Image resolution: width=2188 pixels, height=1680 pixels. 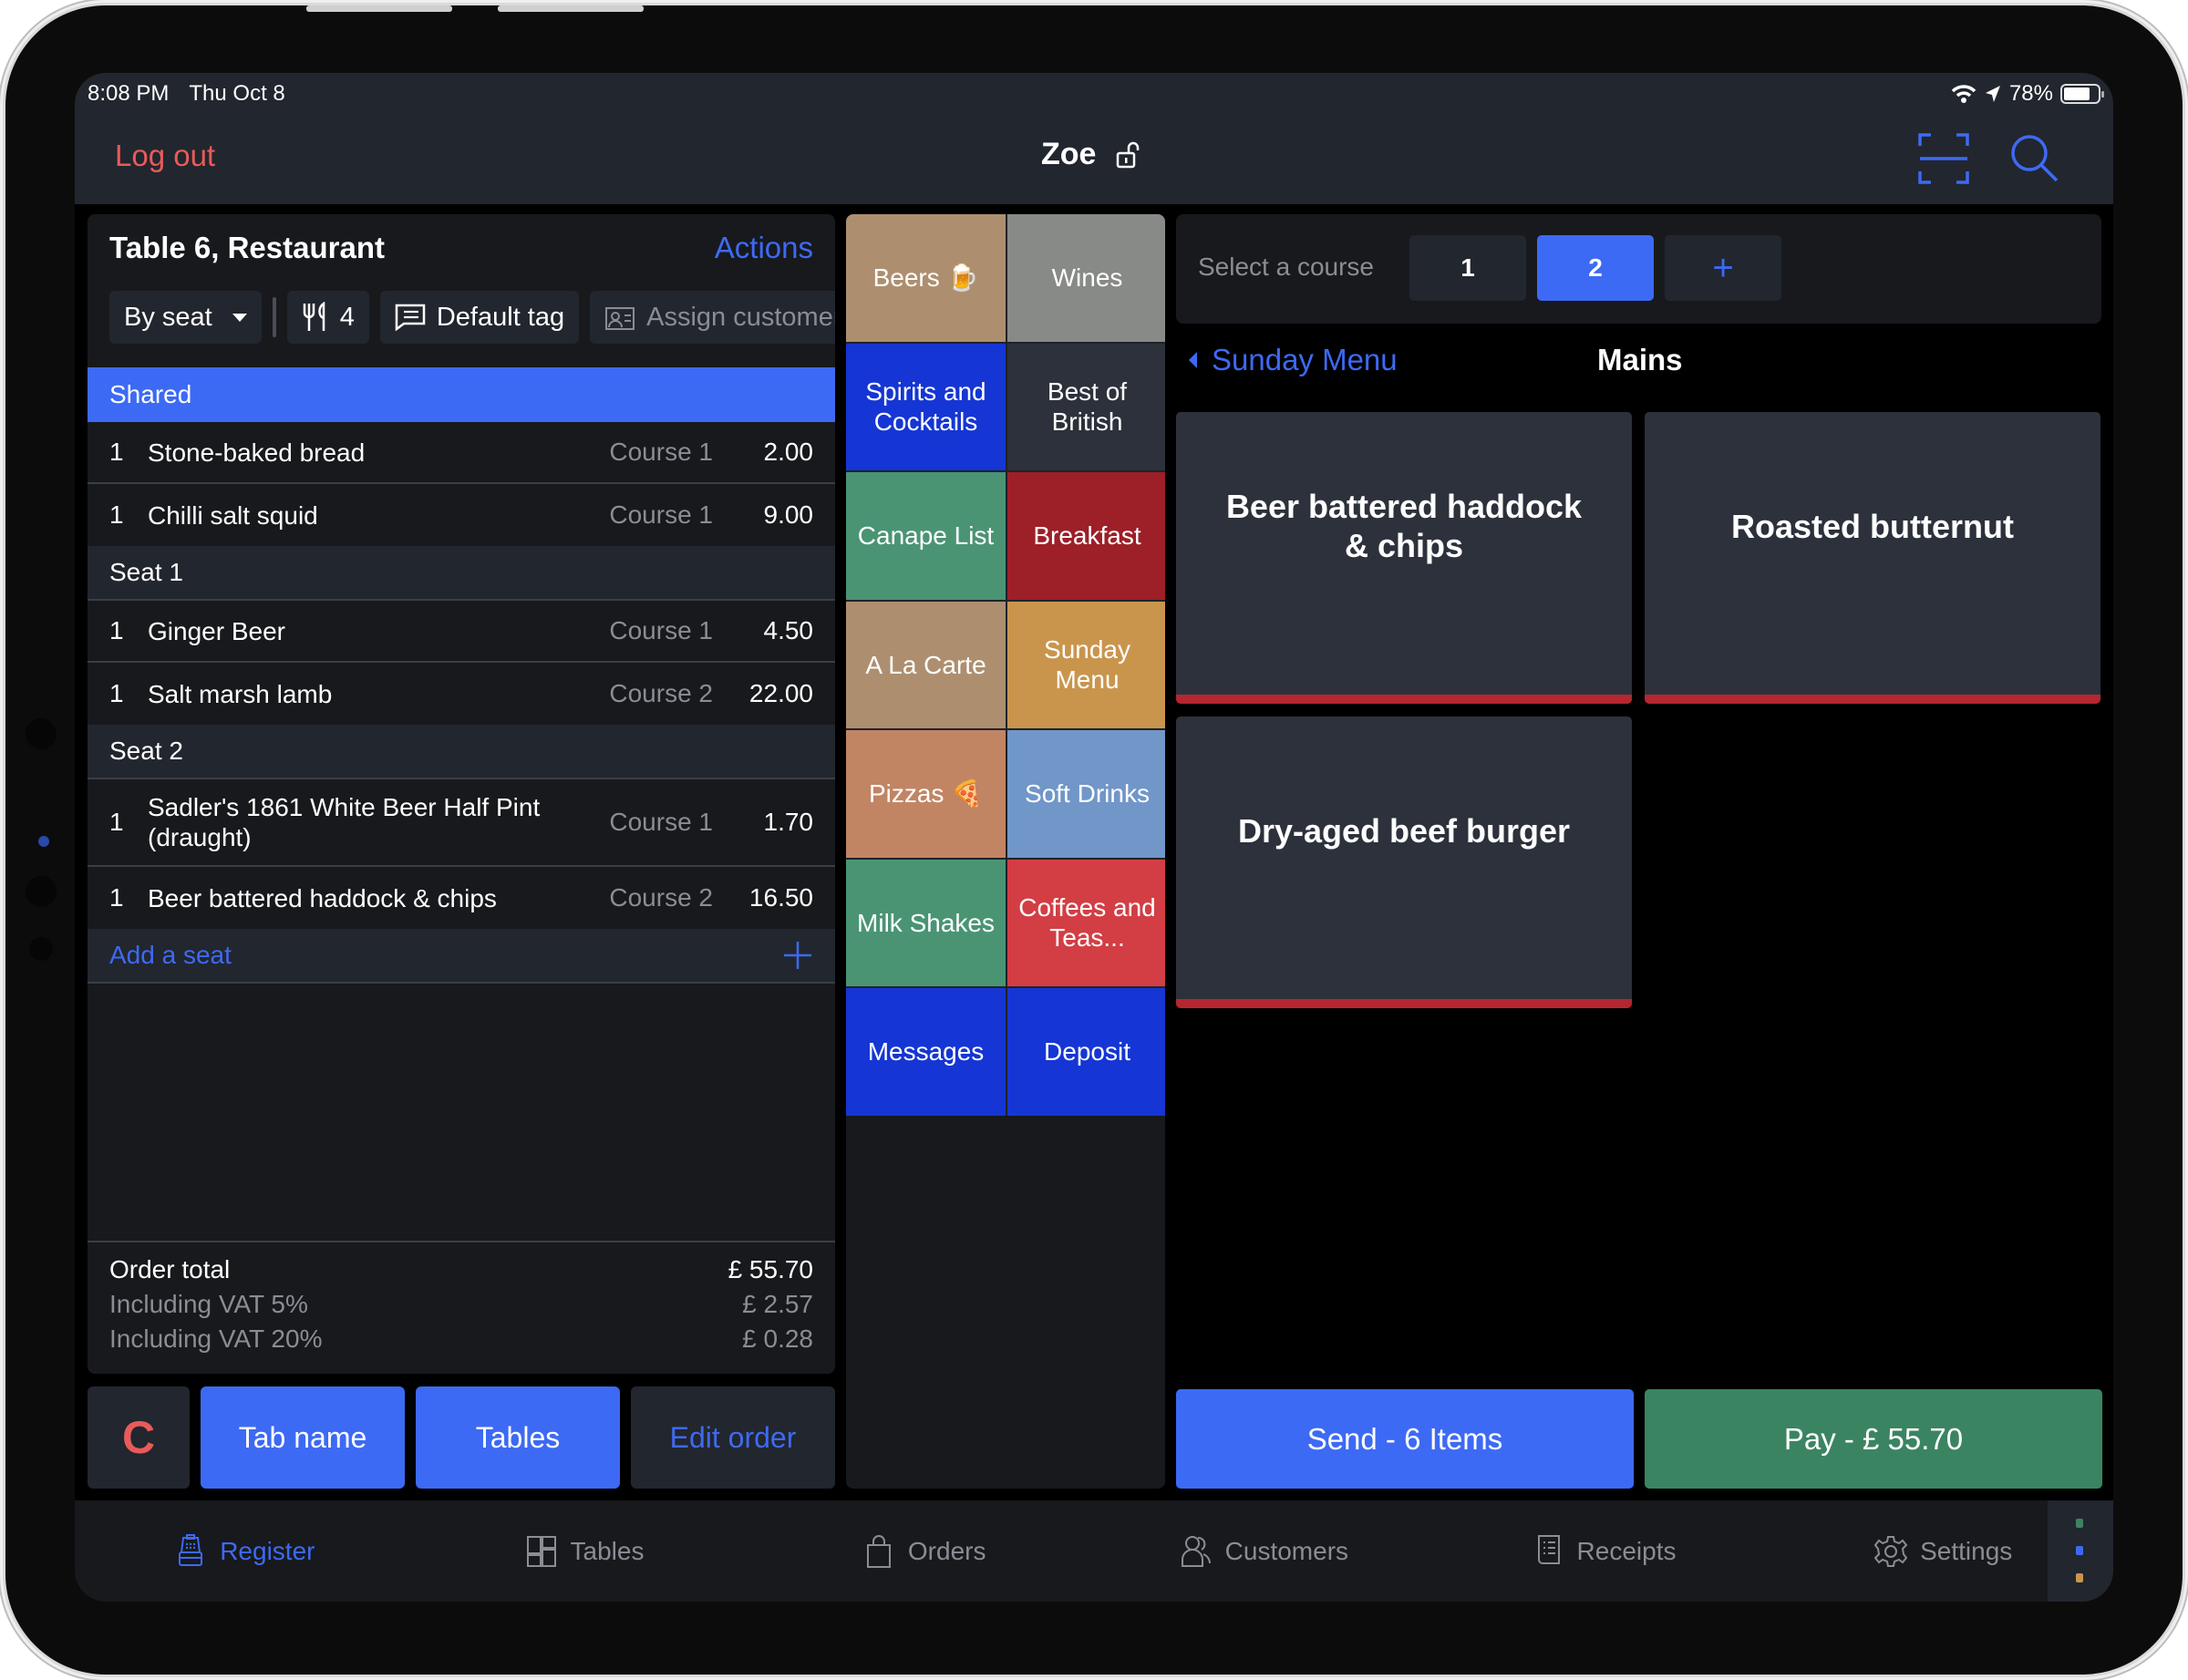 What do you see at coordinates (926, 407) in the screenshot?
I see `category-tile: Spirits and Cocktails` at bounding box center [926, 407].